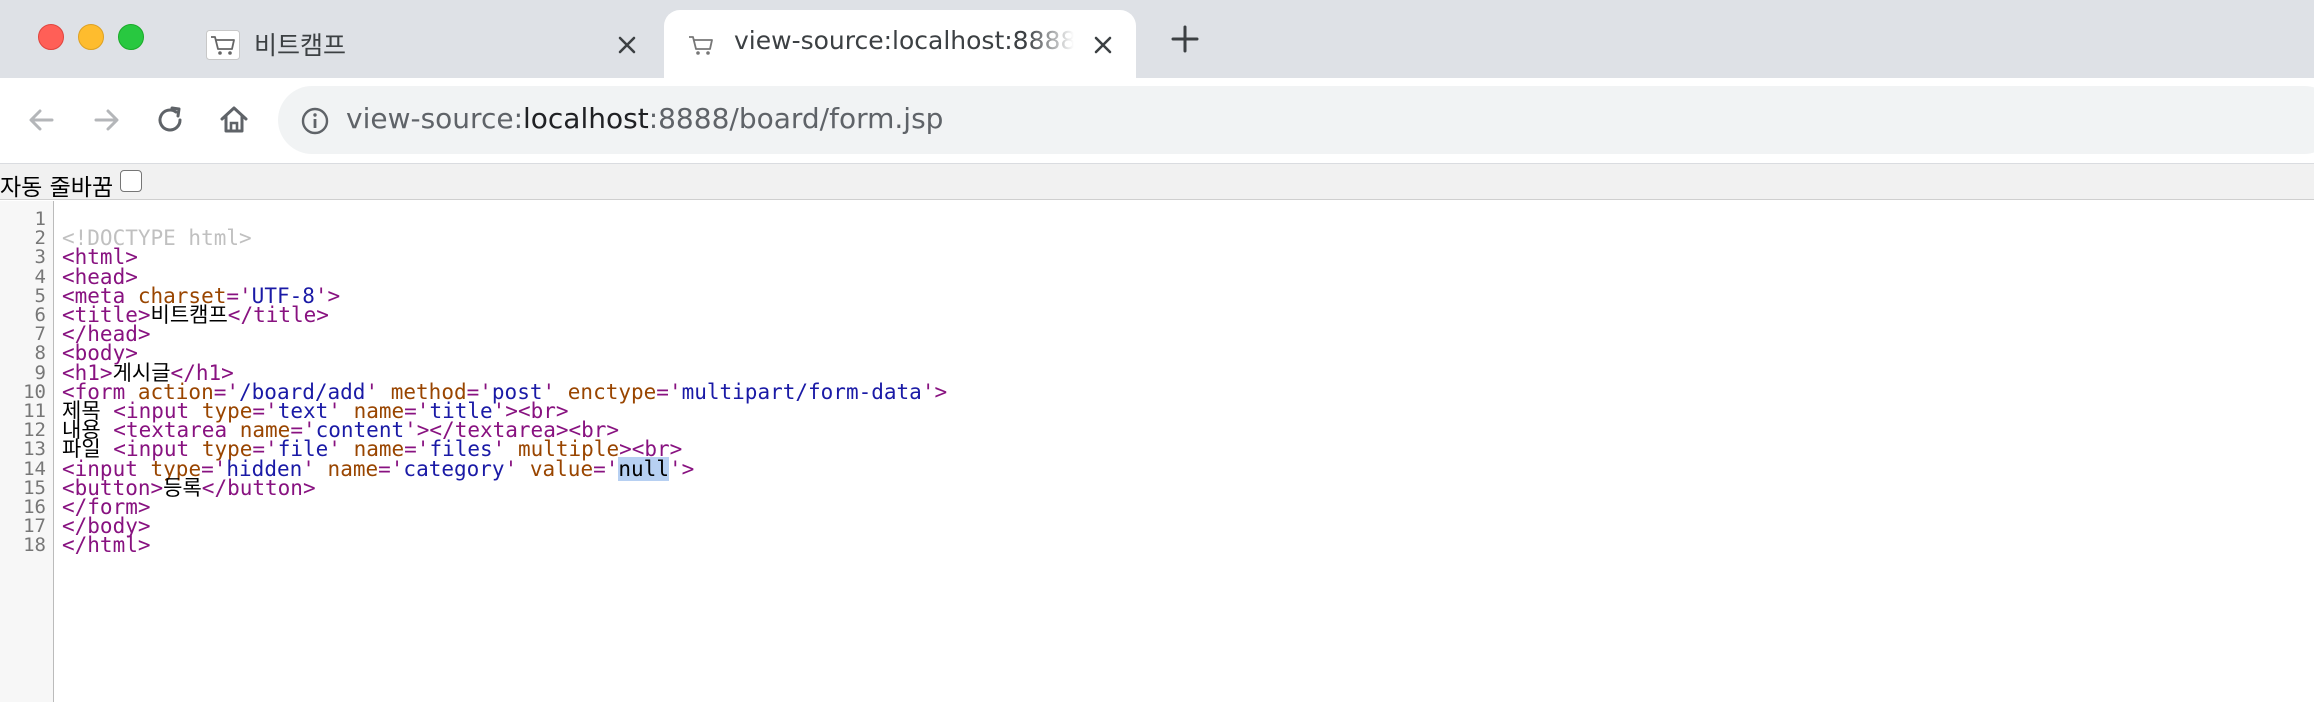  I want to click on window-close-button, so click(51, 37).